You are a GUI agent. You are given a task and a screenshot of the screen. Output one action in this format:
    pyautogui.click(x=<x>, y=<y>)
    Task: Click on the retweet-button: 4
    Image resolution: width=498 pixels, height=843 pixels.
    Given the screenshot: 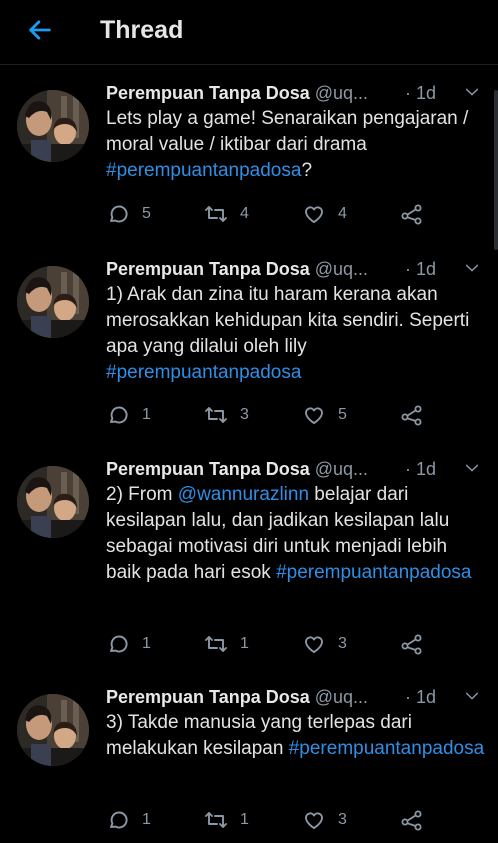 What is the action you would take?
    pyautogui.click(x=226, y=214)
    